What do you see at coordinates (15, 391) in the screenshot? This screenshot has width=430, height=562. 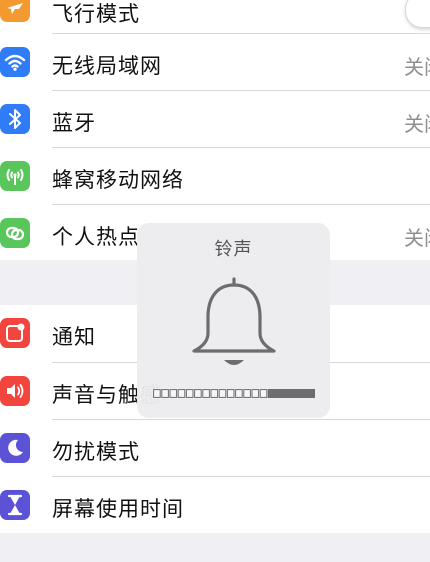 I see `speaker-icon` at bounding box center [15, 391].